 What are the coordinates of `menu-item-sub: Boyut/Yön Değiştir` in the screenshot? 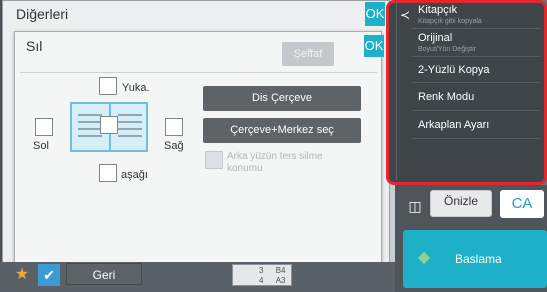 It's located at (447, 49).